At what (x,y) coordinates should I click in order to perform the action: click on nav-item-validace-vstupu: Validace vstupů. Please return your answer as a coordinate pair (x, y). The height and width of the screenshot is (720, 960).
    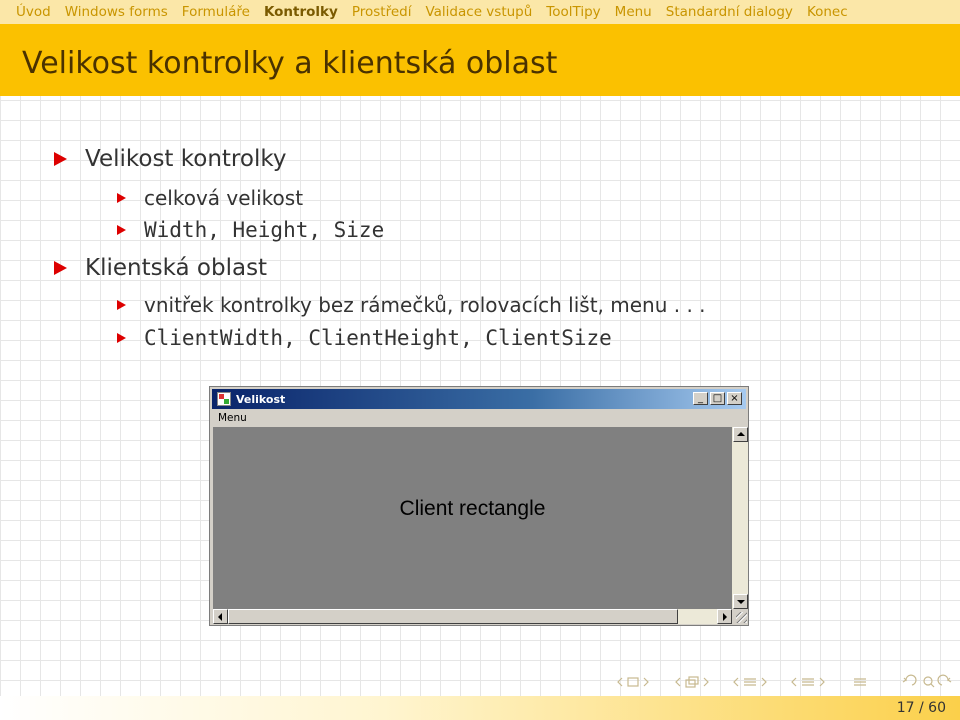
    Looking at the image, I should click on (478, 12).